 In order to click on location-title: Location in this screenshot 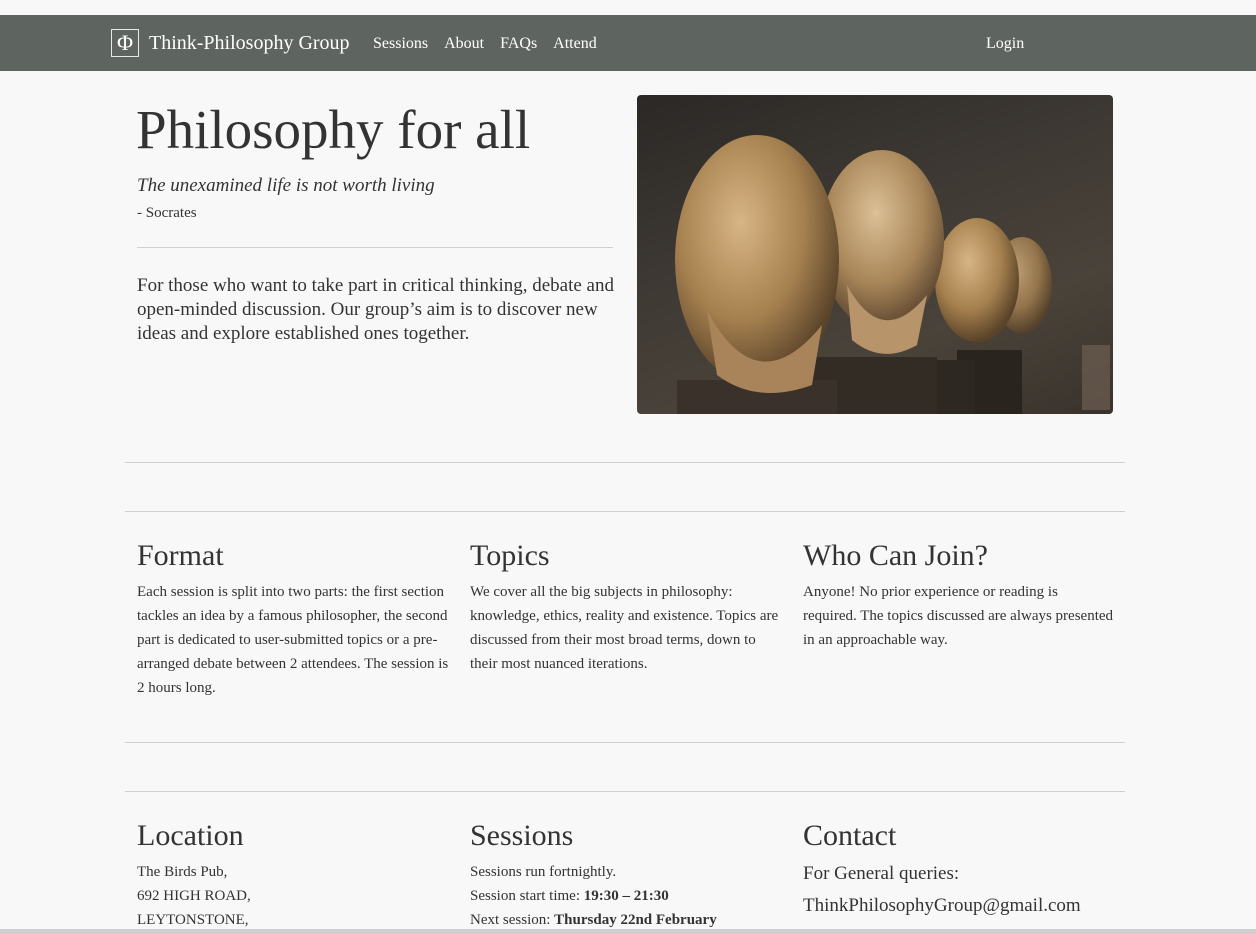, I will do `click(190, 835)`.